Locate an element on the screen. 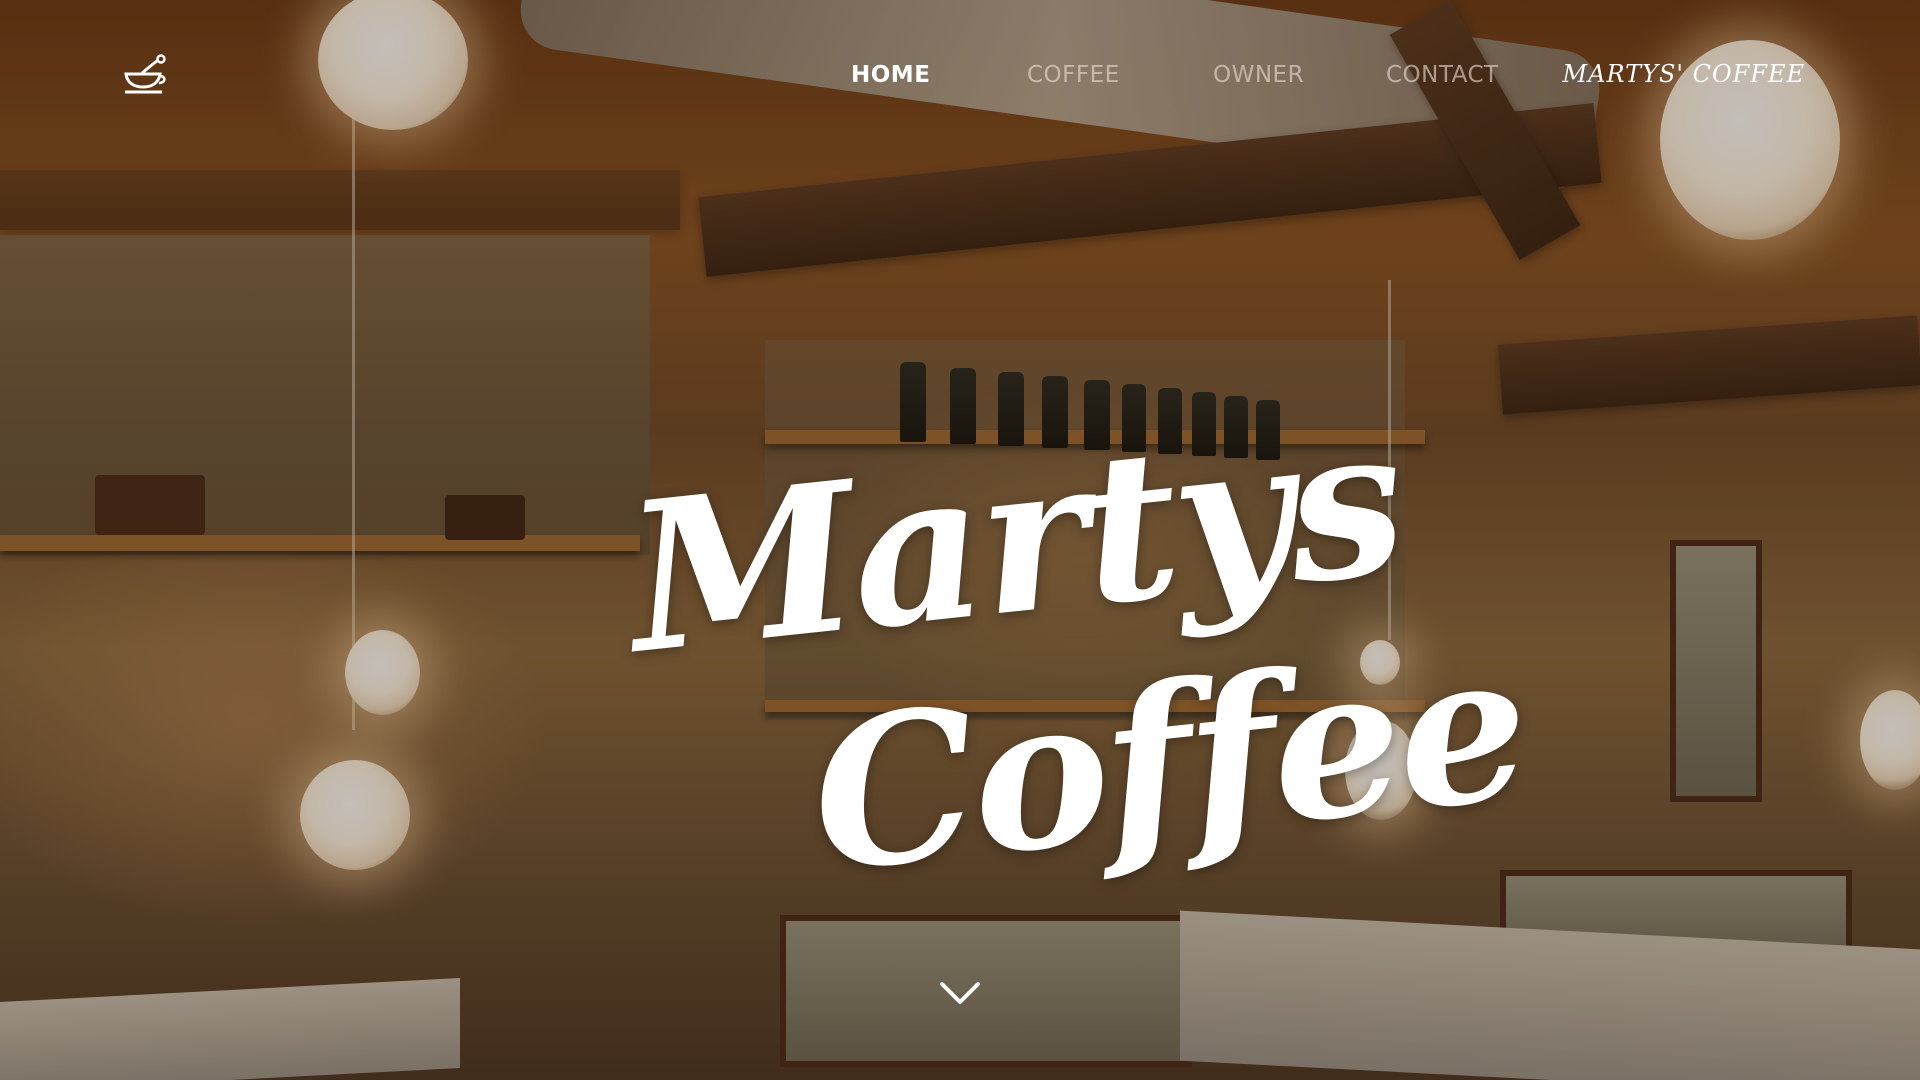 The image size is (1920, 1080). chevron-down-icon is located at coordinates (960, 993).